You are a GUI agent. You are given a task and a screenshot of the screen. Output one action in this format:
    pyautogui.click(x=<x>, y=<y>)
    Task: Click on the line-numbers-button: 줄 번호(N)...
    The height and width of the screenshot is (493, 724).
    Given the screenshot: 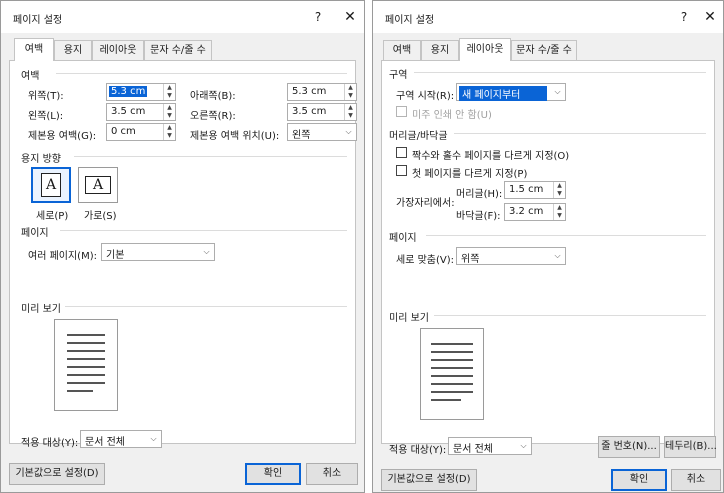 What is the action you would take?
    pyautogui.click(x=629, y=447)
    